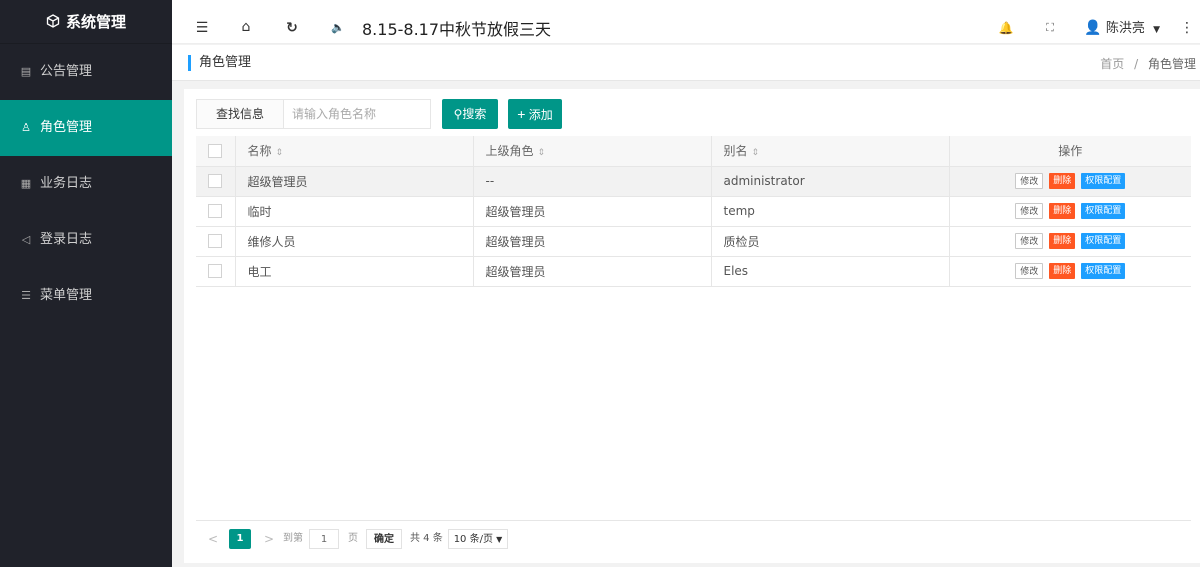  Describe the element at coordinates (246, 22) in the screenshot. I see `home-icon: ⌂` at that location.